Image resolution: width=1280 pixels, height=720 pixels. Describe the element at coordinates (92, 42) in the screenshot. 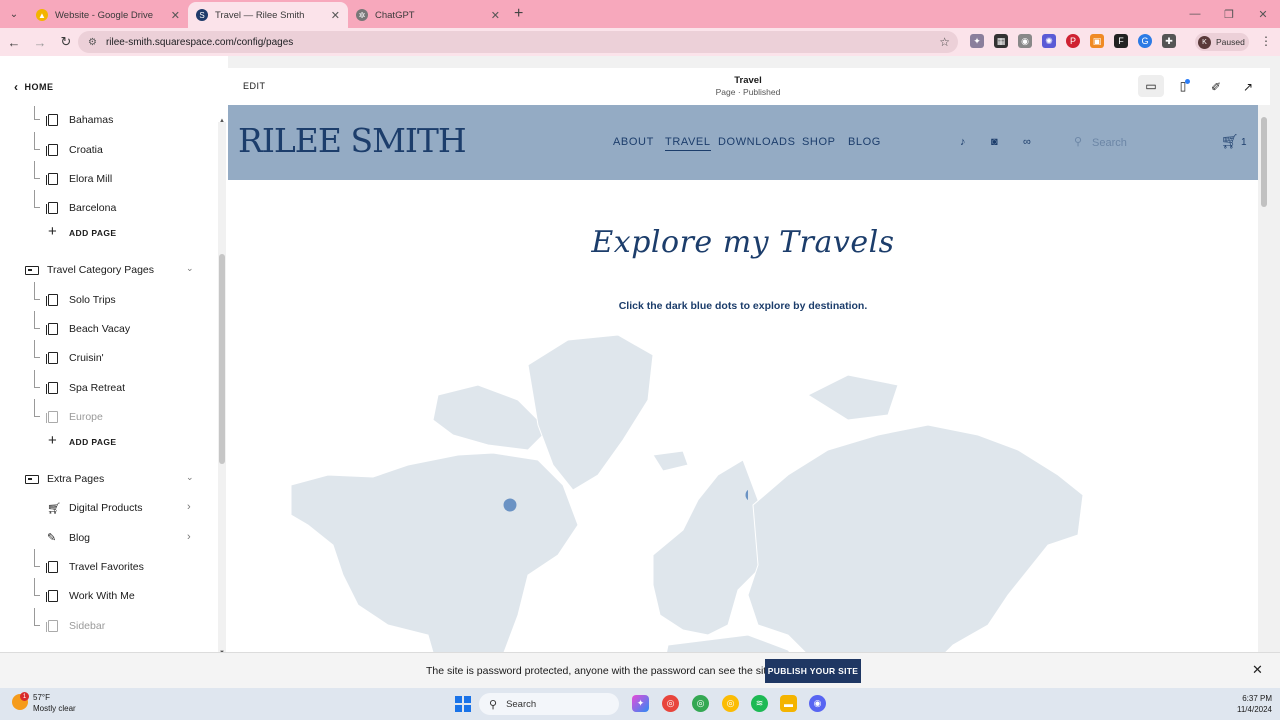

I see `site-info-icon: ⚙` at that location.